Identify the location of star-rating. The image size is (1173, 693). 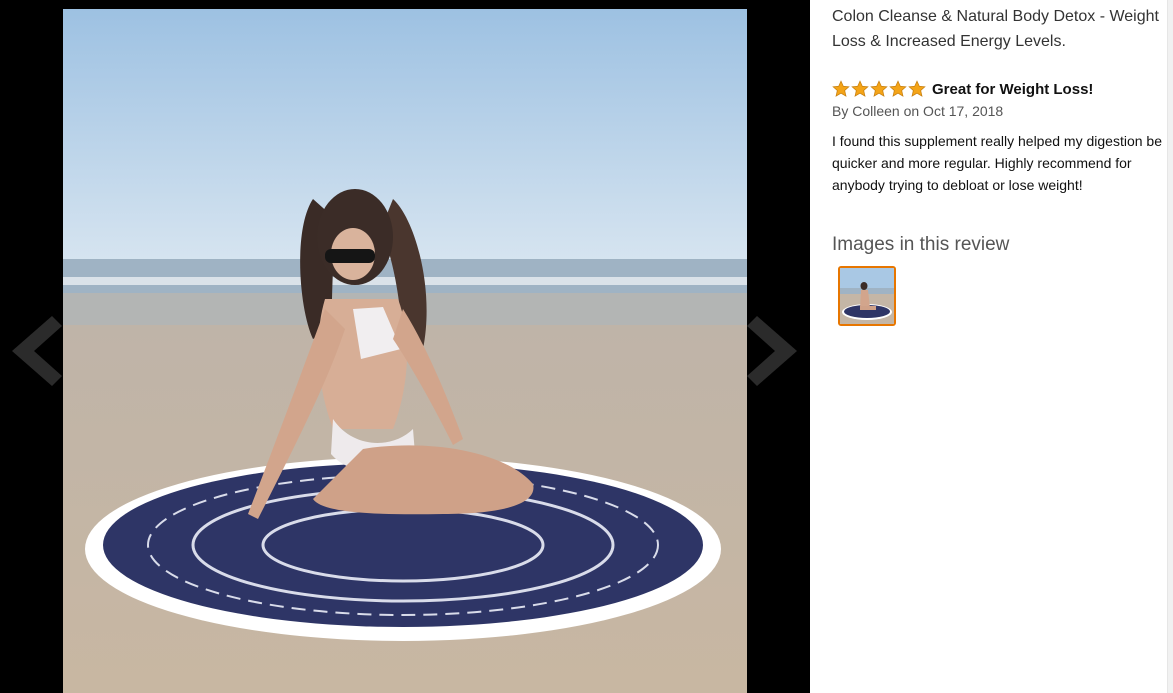
(879, 89).